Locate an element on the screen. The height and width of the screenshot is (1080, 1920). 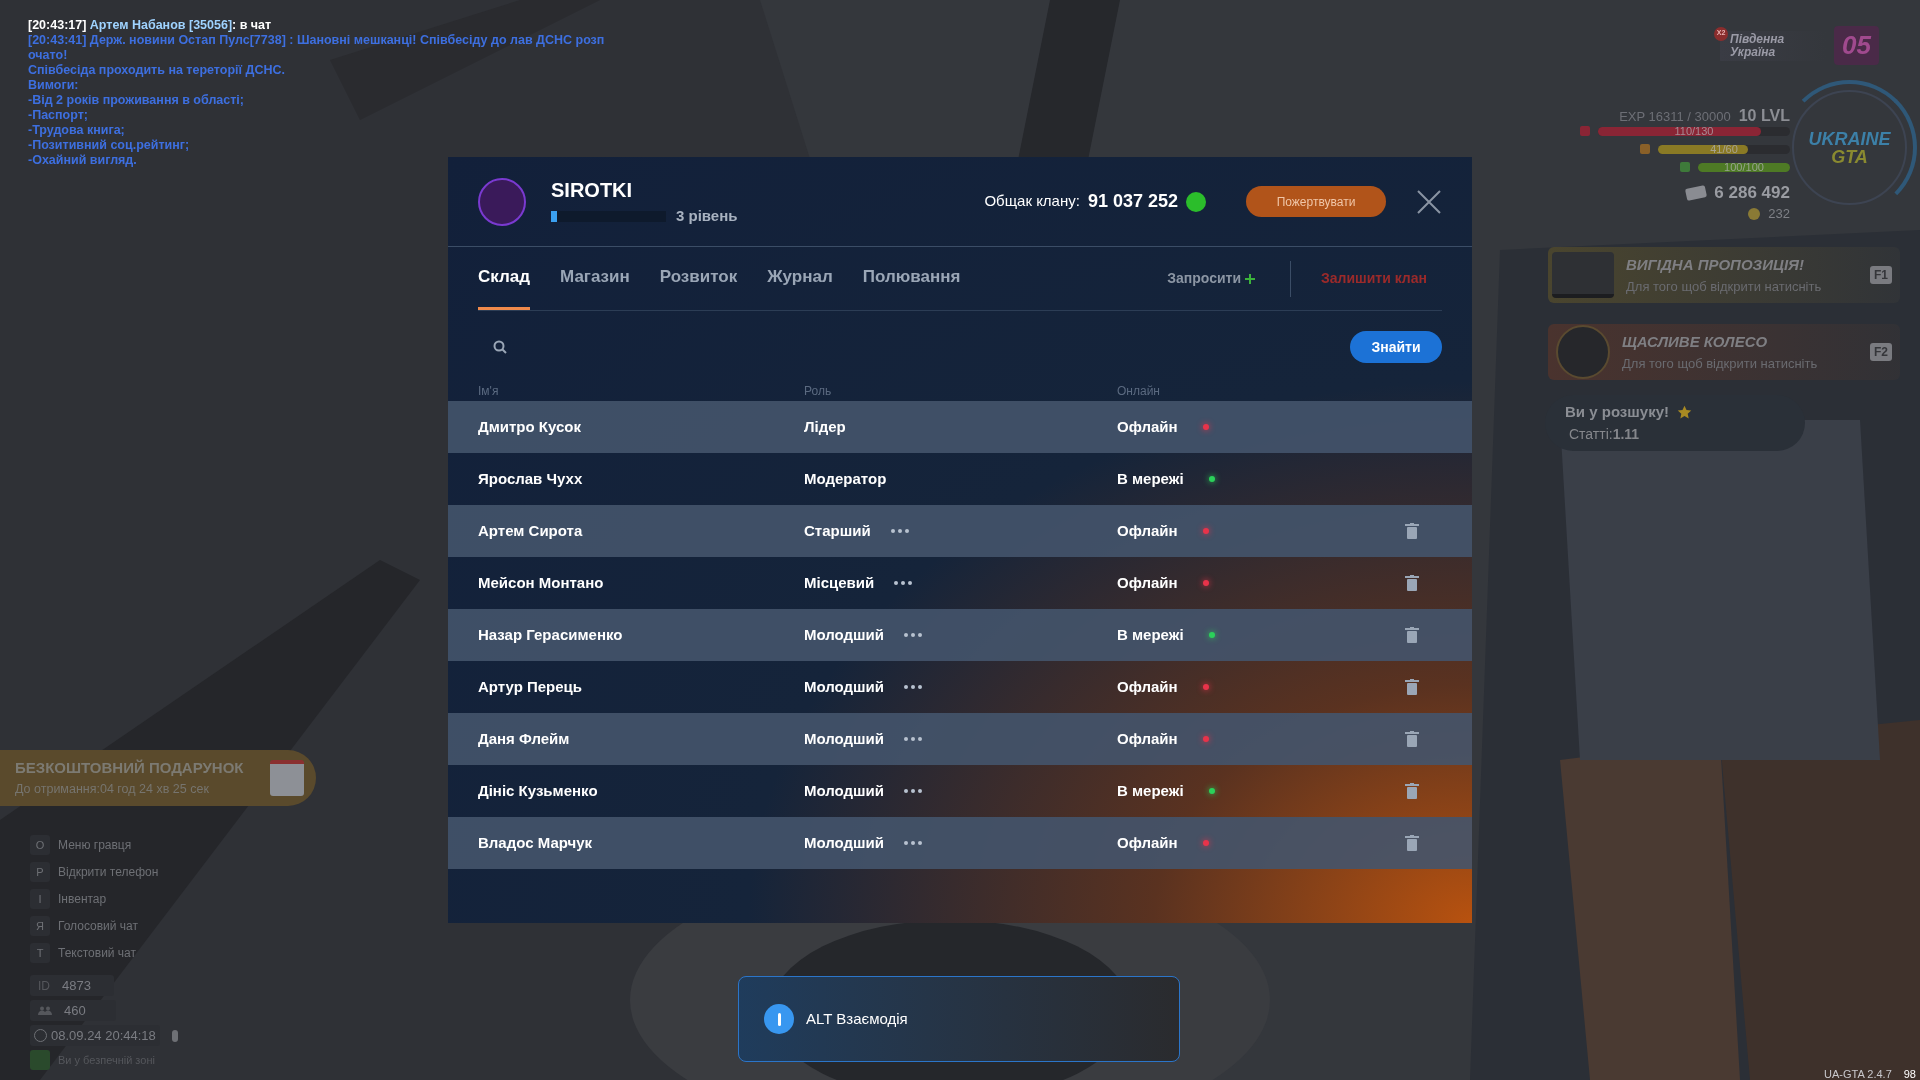
member-row: Дмитро Кусок Лідер Офлайн is located at coordinates (960, 427).